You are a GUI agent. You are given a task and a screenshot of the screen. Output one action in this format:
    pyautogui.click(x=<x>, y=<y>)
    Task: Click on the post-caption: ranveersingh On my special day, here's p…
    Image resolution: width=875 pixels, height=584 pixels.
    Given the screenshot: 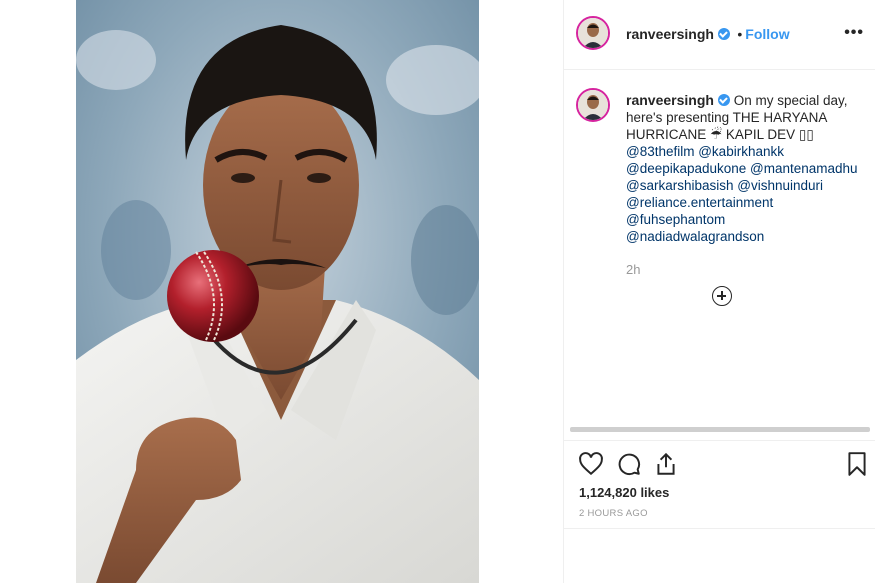 What is the action you would take?
    pyautogui.click(x=746, y=168)
    